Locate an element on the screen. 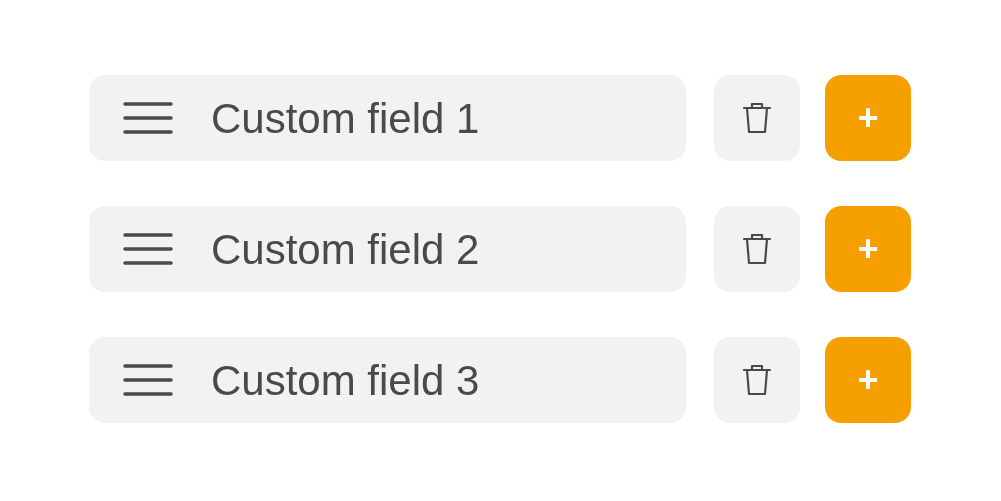 Image resolution: width=1001 pixels, height=501 pixels. field-row: Custom field 2 is located at coordinates (387, 249).